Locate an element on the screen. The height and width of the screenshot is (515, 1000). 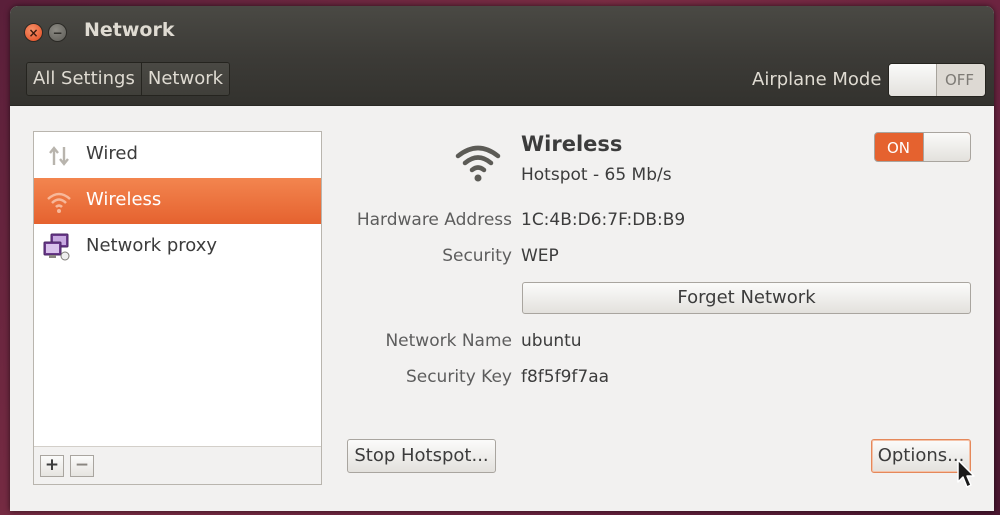
sidebar-item-label: Network proxy is located at coordinates (152, 245).